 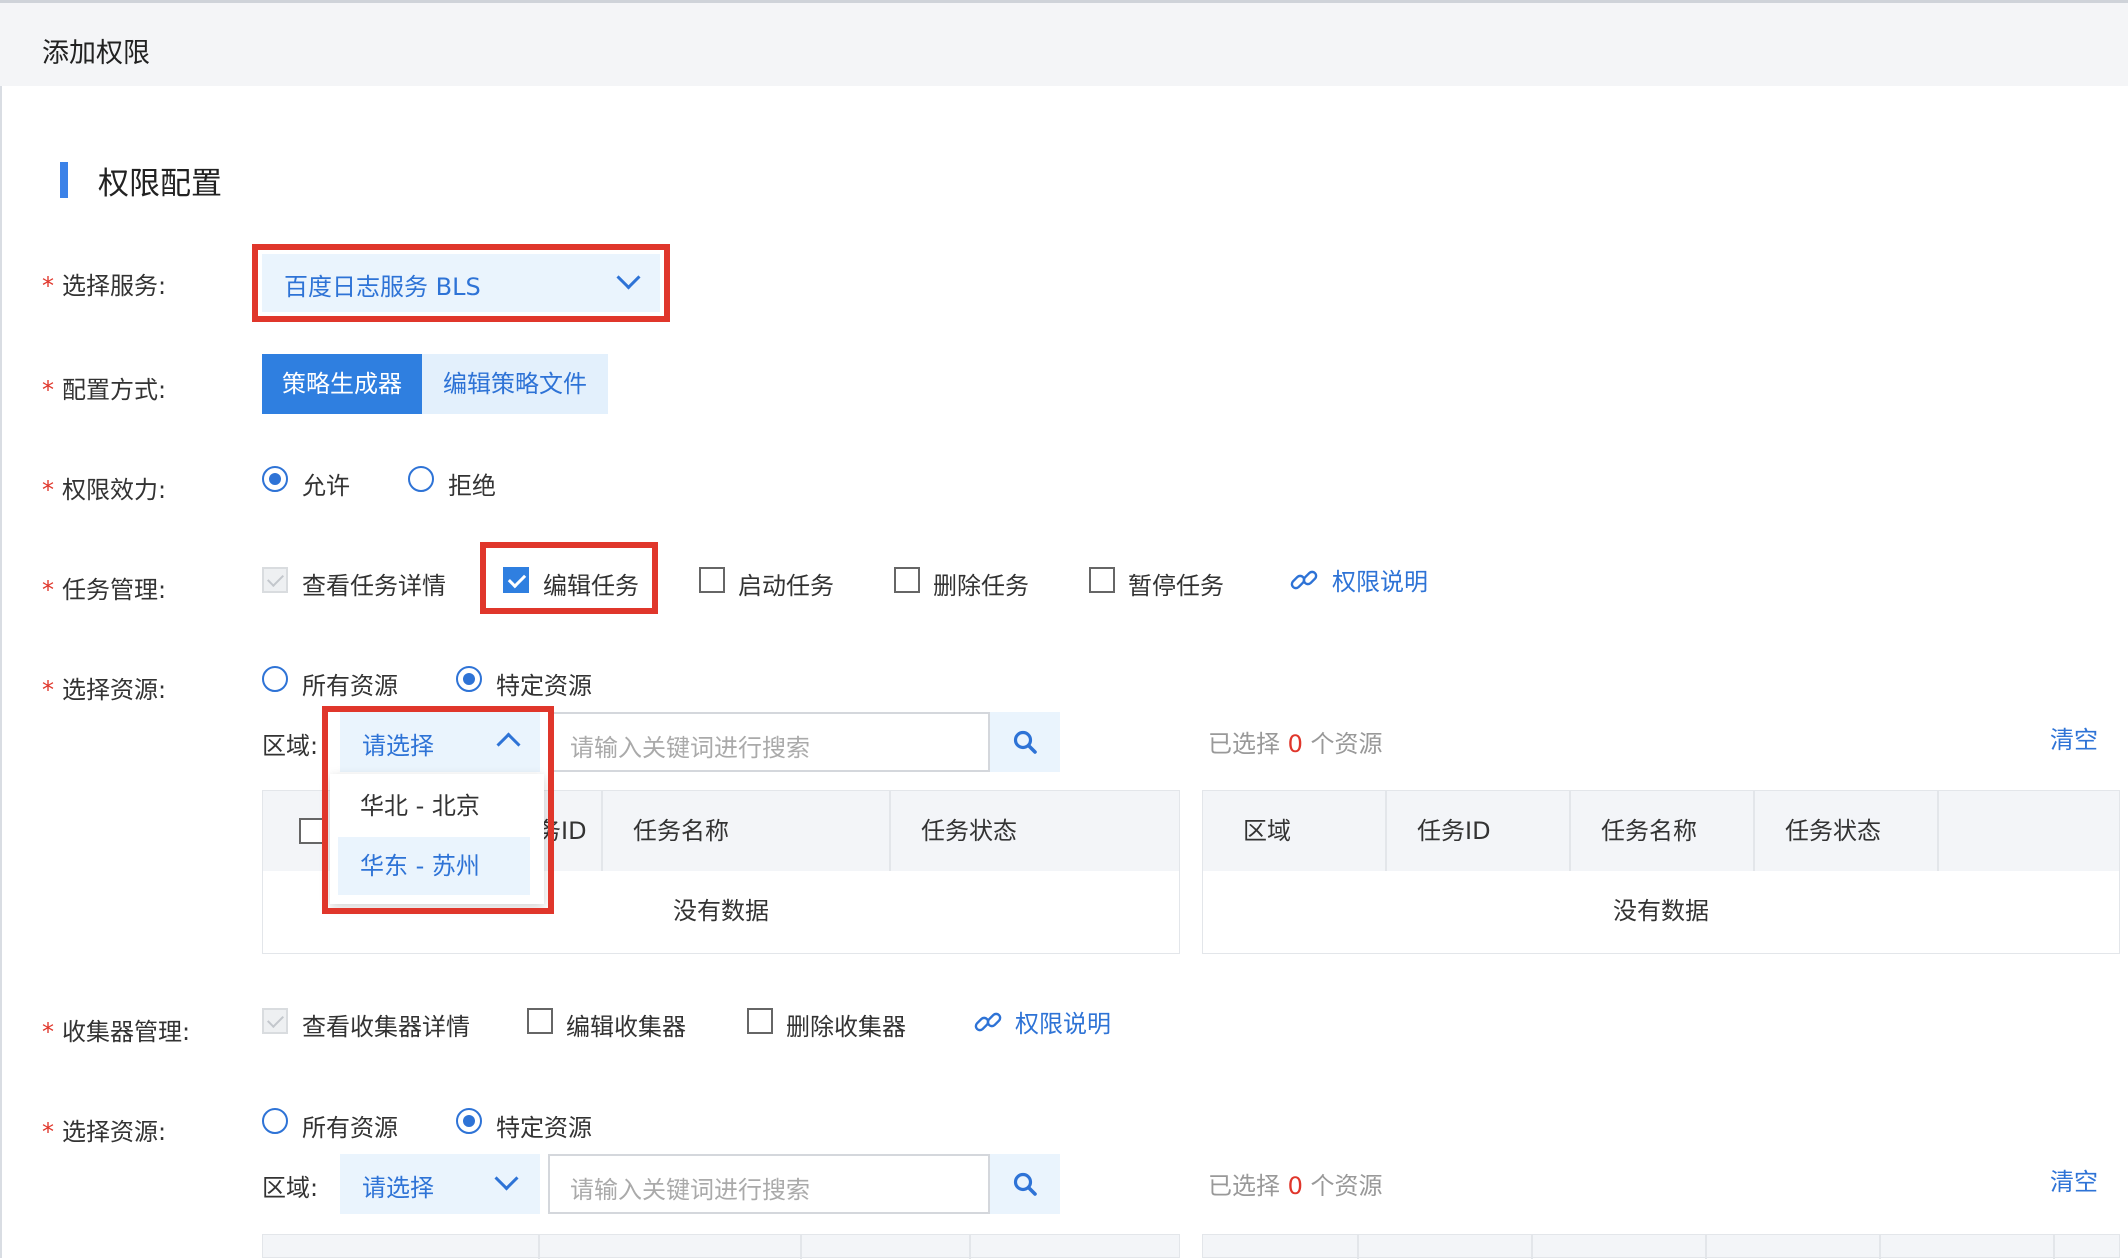 What do you see at coordinates (126, 1032) in the screenshot?
I see `collector-mgmt-label-text: 收集器管理:` at bounding box center [126, 1032].